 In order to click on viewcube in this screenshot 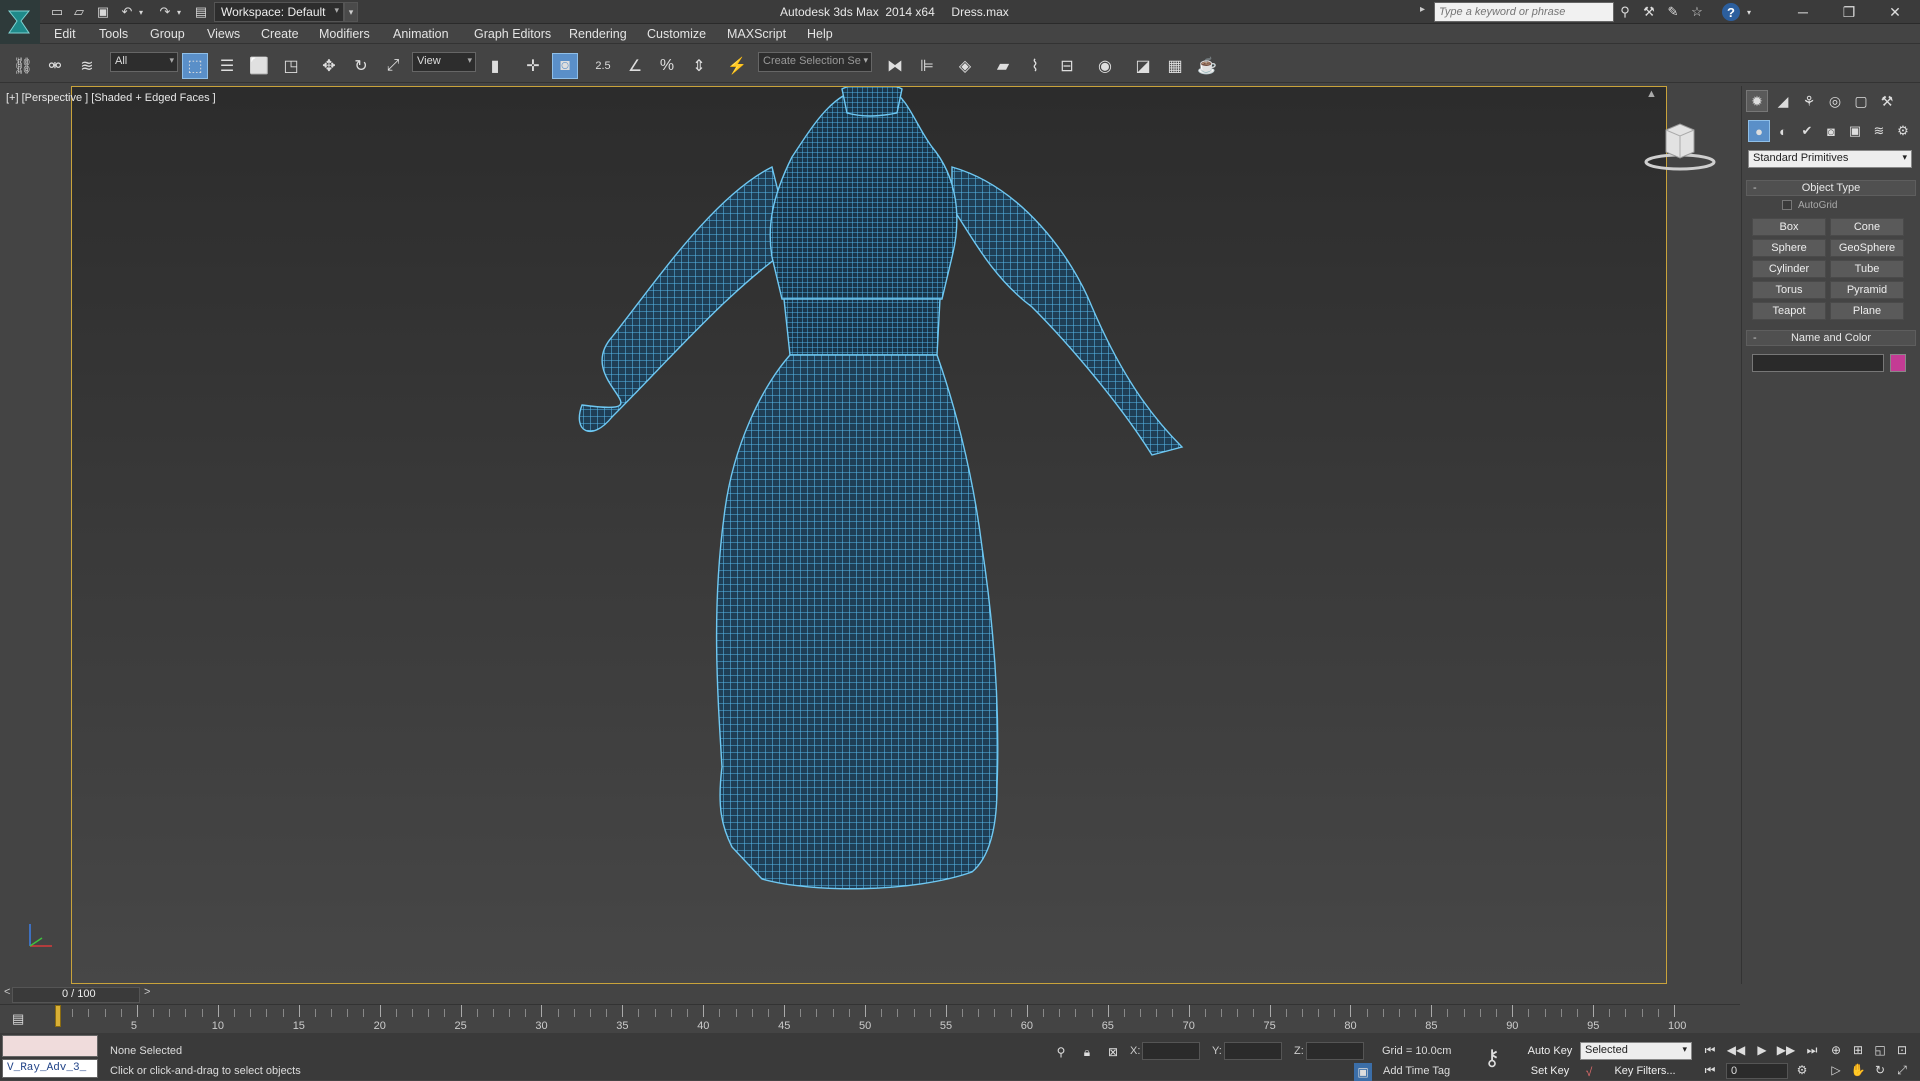, I will do `click(1680, 146)`.